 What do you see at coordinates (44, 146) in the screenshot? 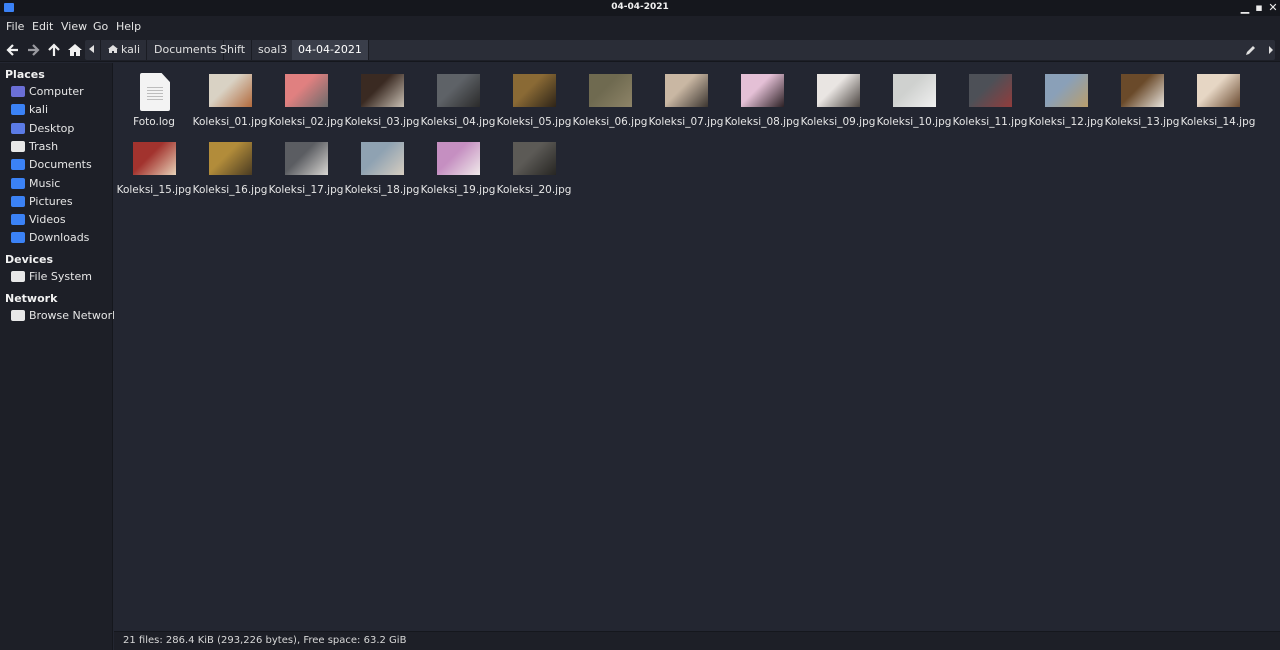
I see `sidebar-item-label: Trash` at bounding box center [44, 146].